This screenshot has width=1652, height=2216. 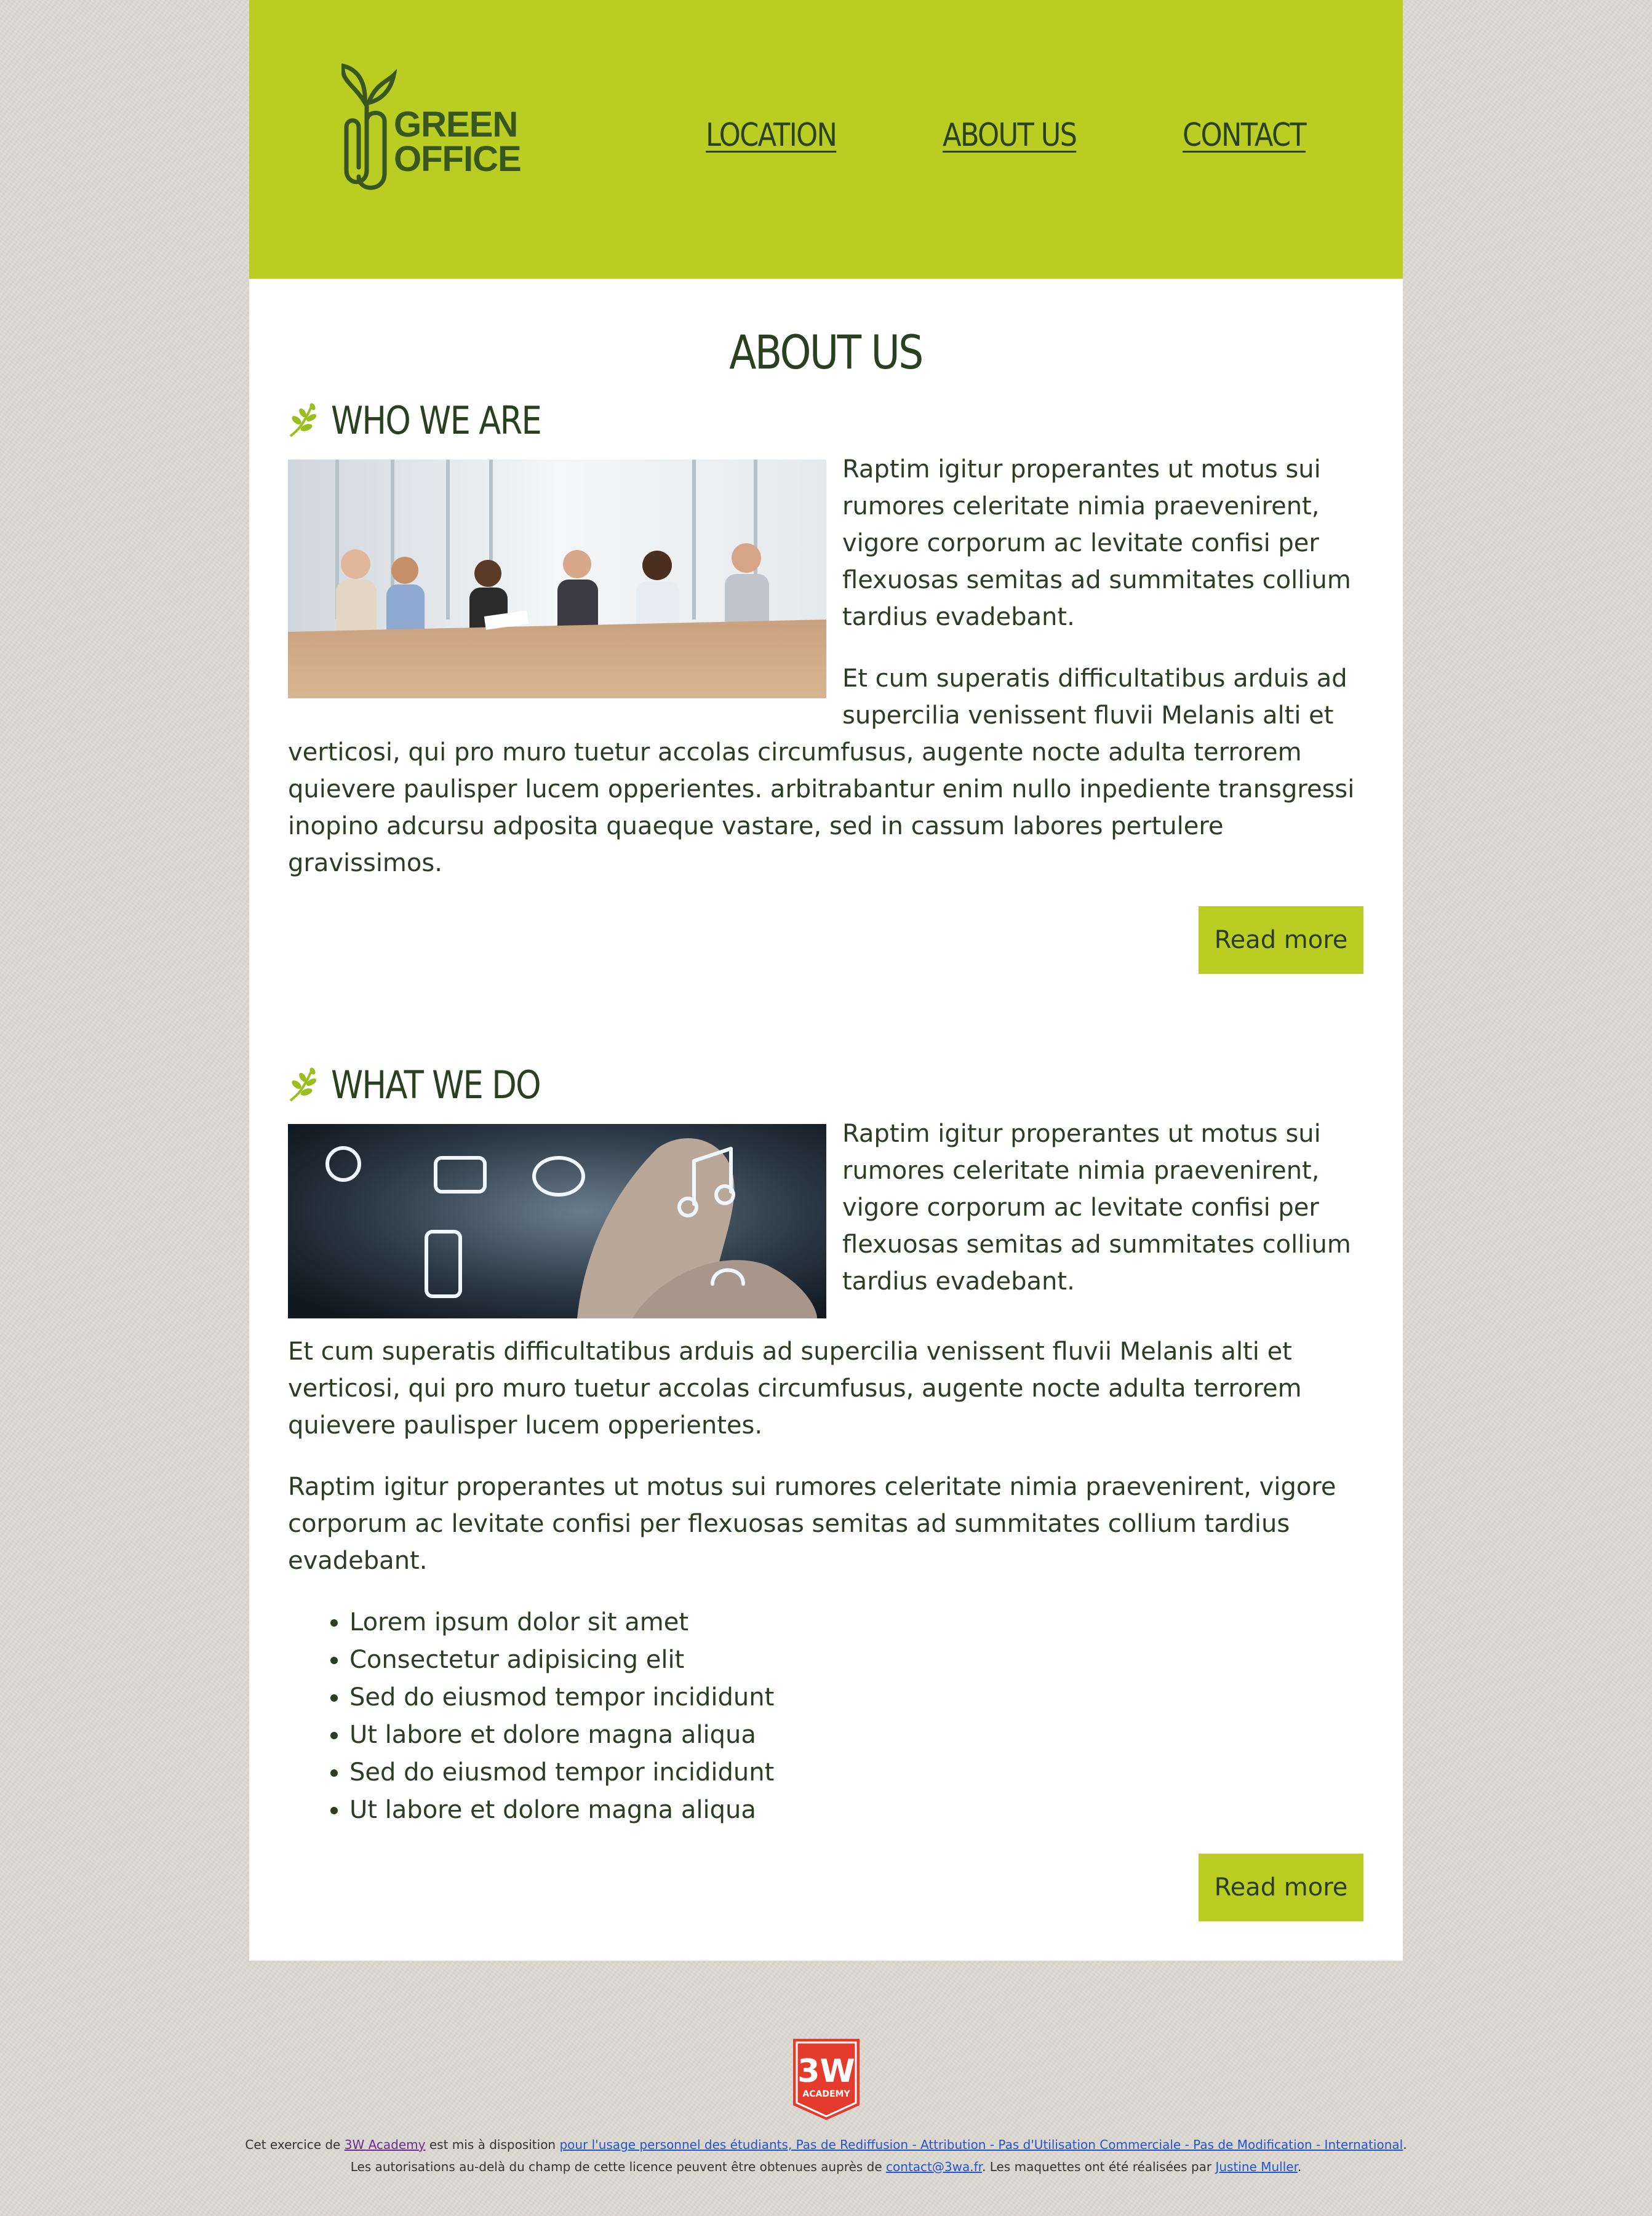 I want to click on logo: GREEN OFFICE, so click(x=431, y=127).